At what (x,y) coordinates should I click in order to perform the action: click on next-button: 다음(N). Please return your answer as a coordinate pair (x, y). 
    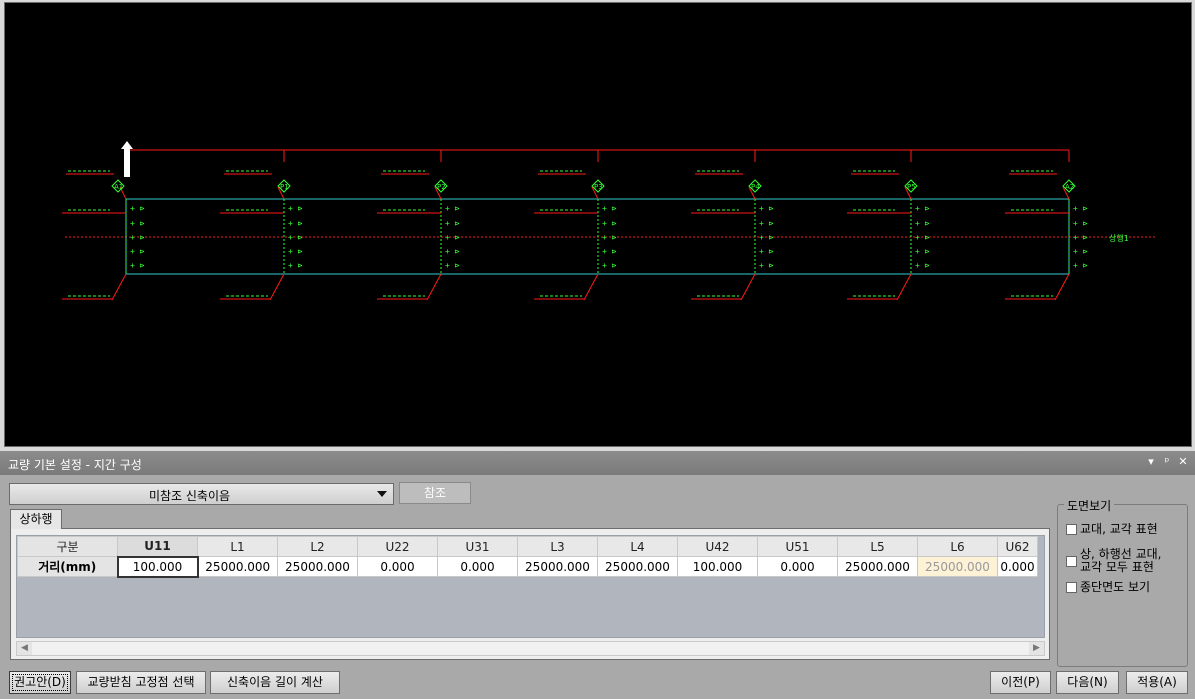
    Looking at the image, I should click on (1087, 682).